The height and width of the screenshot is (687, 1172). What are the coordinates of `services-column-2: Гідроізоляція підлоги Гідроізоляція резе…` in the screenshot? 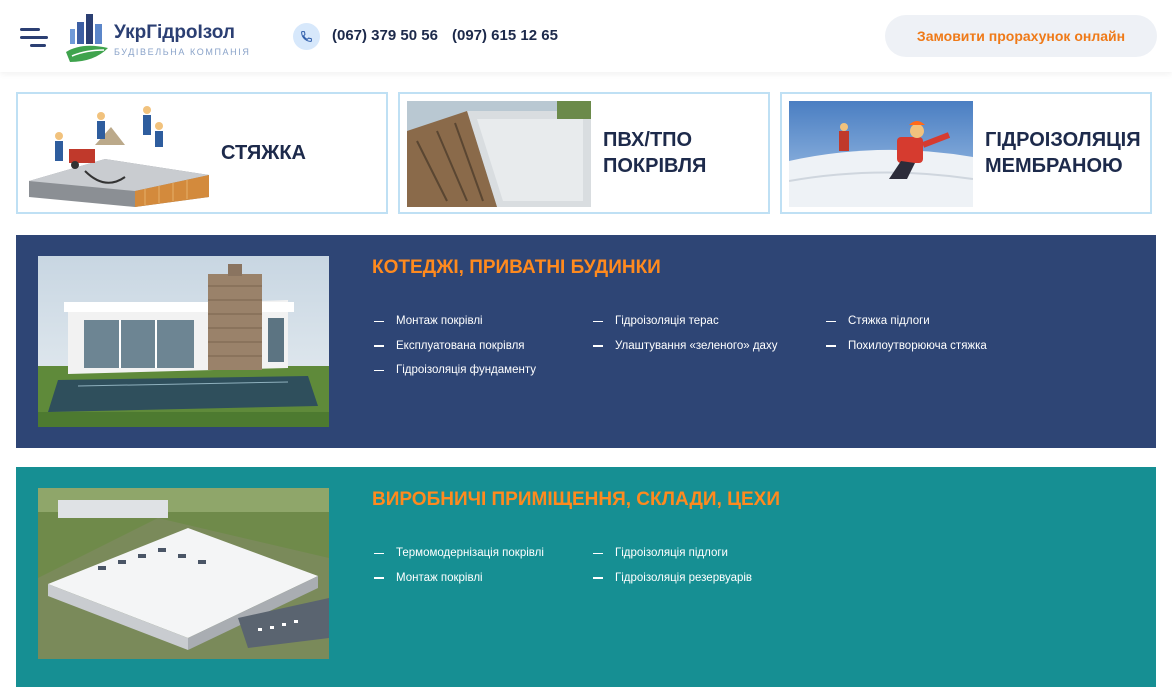 It's located at (672, 565).